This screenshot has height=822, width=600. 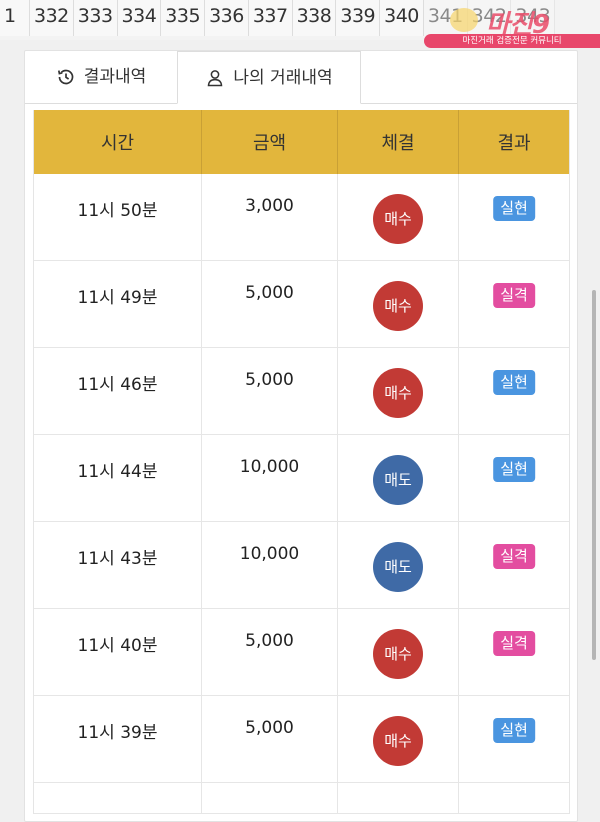 What do you see at coordinates (445, 18) in the screenshot?
I see `page-number: 341` at bounding box center [445, 18].